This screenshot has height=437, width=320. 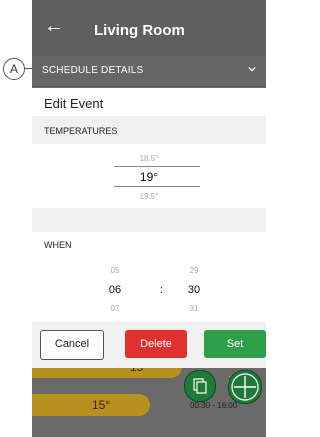 I want to click on action-button-row: Cancel Delete Set, so click(x=149, y=345).